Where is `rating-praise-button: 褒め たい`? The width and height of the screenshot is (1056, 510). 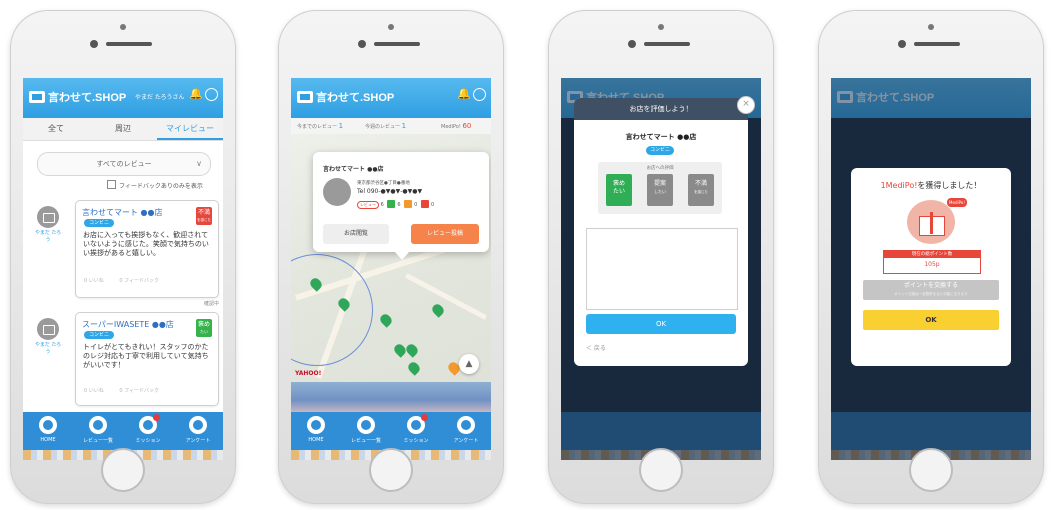 rating-praise-button: 褒め たい is located at coordinates (619, 190).